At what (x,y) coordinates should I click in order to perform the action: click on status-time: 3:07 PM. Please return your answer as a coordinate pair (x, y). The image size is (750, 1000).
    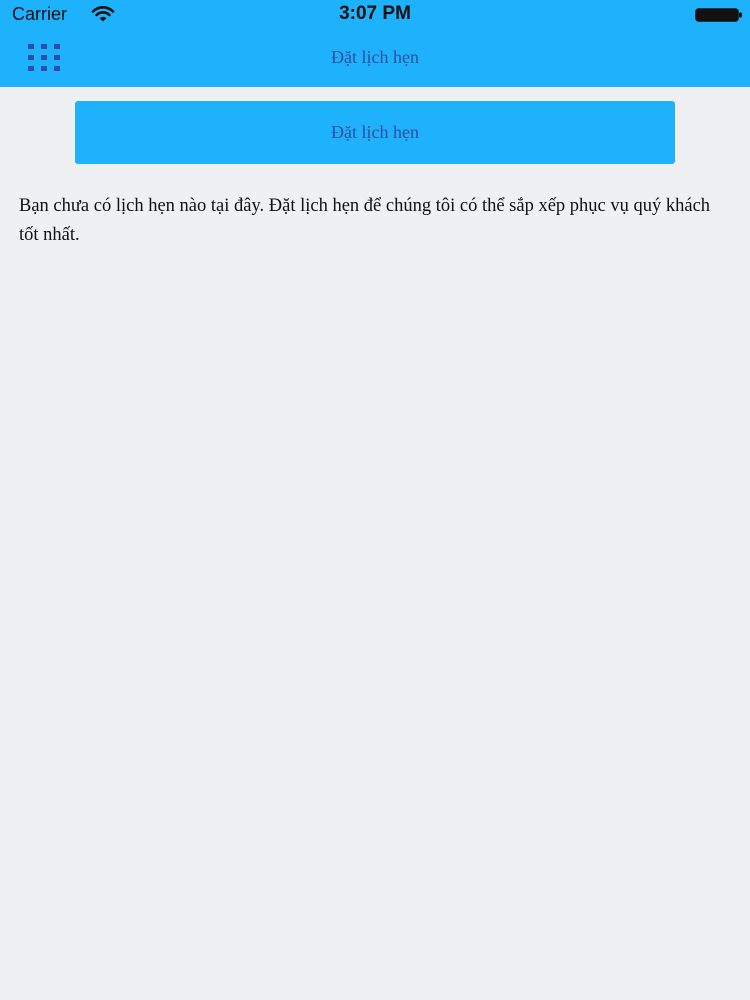
    Looking at the image, I should click on (375, 13).